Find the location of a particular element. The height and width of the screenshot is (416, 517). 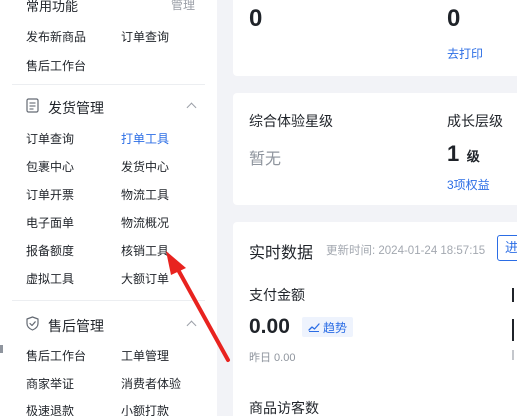

section-aftersale-title: 售后管理 is located at coordinates (76, 326).